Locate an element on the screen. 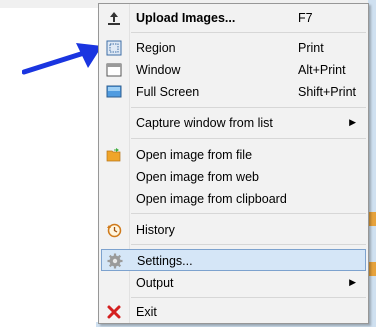  menu-item-label: Region is located at coordinates (156, 48).